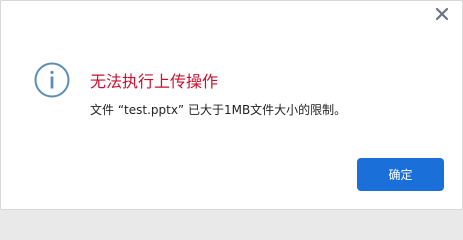  I want to click on close-button, so click(442, 14).